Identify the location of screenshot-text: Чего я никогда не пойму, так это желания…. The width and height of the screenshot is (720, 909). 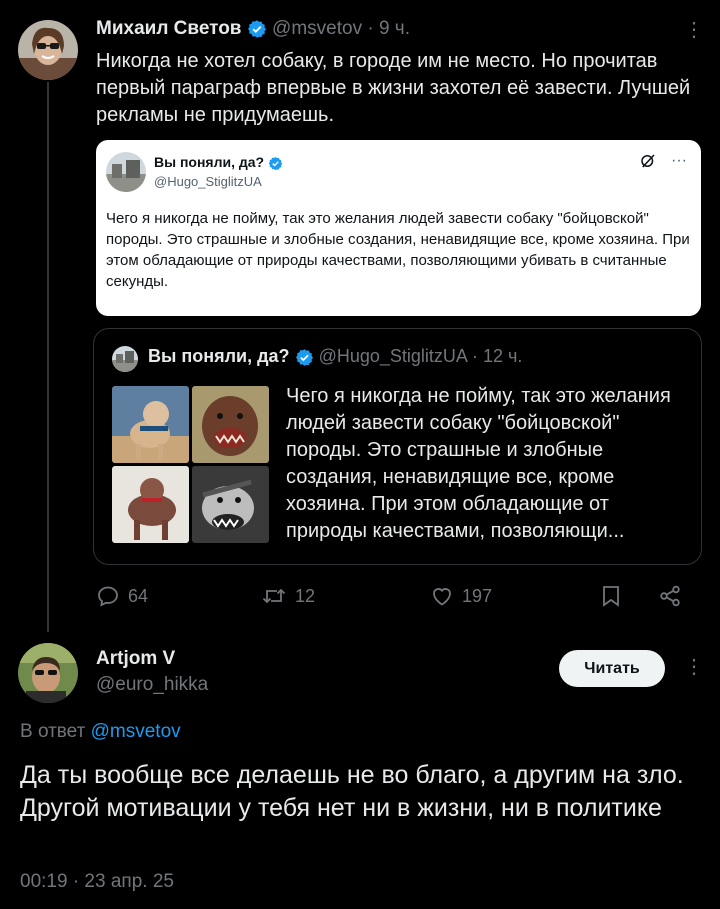
(398, 250).